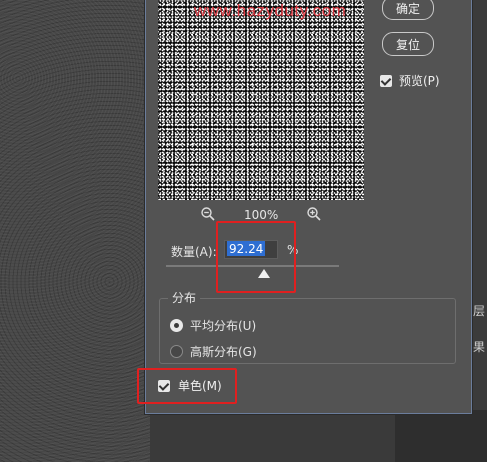  I want to click on radio-uniform: 平均分布(U), so click(213, 325).